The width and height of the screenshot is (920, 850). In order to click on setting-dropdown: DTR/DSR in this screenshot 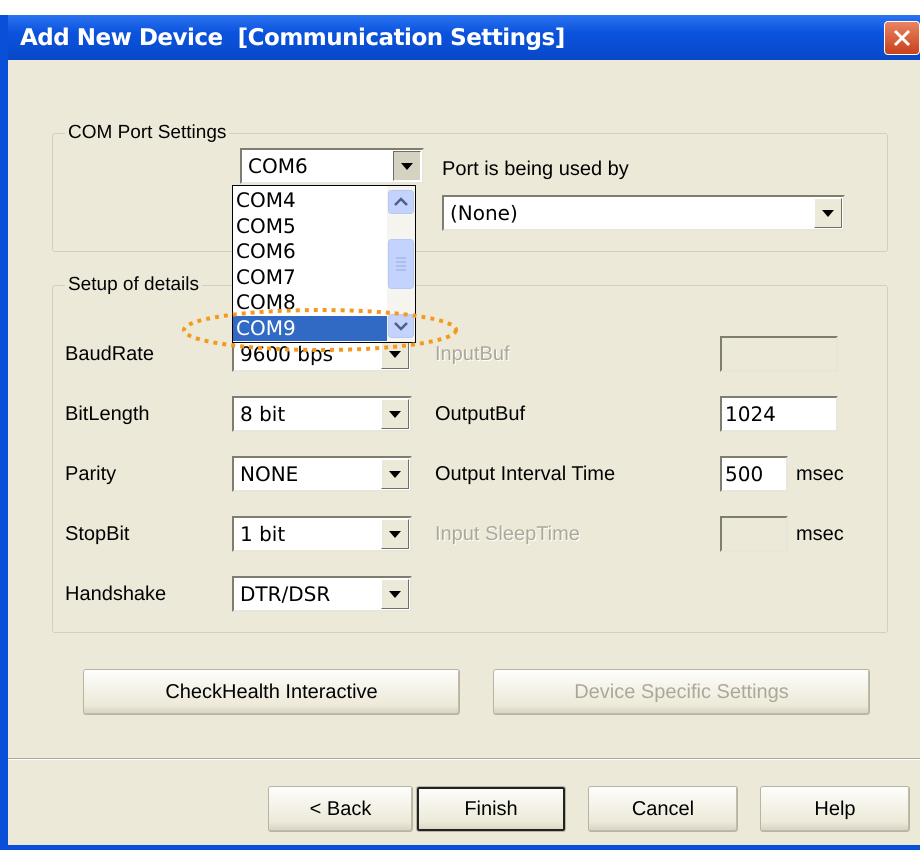, I will do `click(322, 594)`.